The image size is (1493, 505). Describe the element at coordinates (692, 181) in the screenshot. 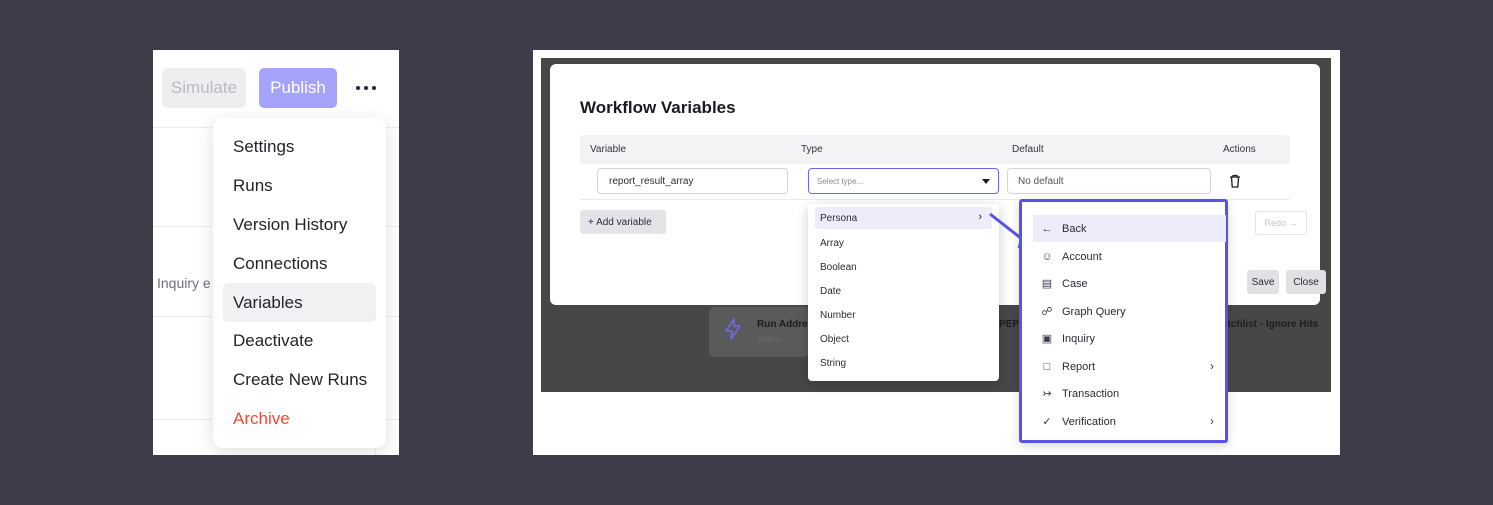

I see `variable-name-input: report_result_array` at that location.